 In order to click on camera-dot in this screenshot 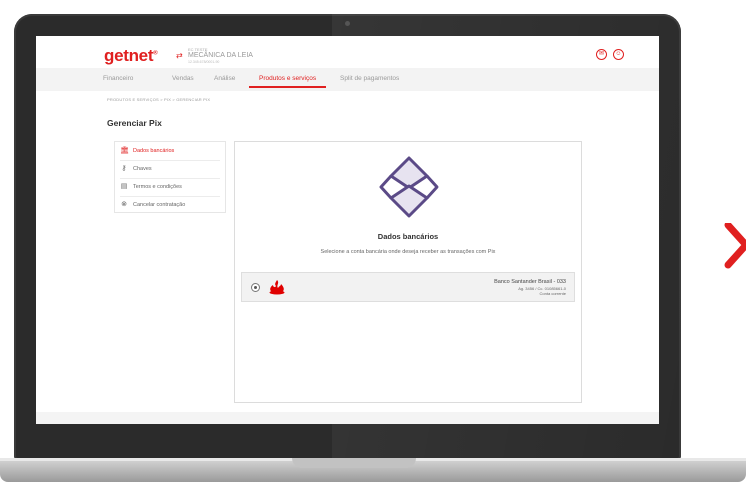, I will do `click(347, 23)`.